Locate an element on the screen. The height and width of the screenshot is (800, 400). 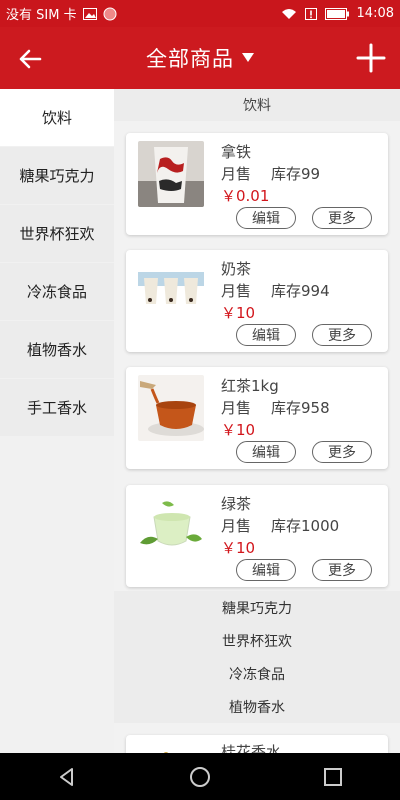
stock-count: 库存1000 is located at coordinates (305, 526).